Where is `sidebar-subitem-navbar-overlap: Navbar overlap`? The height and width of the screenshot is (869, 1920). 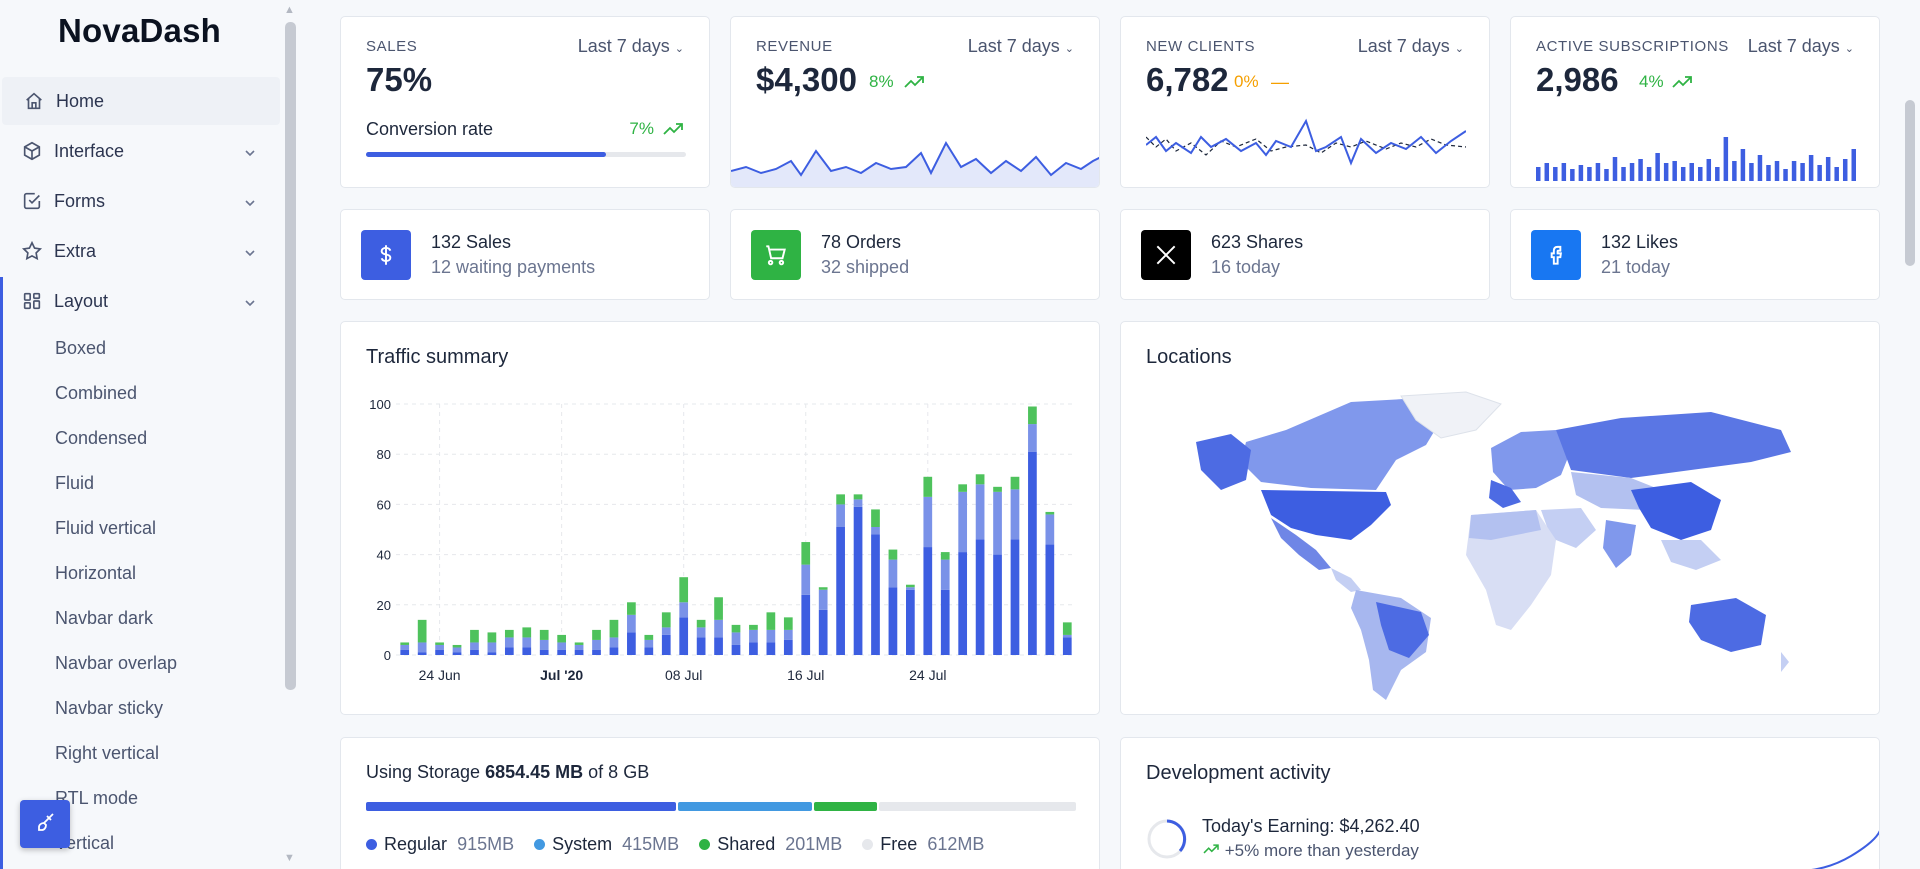
sidebar-subitem-navbar-overlap: Navbar overlap is located at coordinates (116, 663).